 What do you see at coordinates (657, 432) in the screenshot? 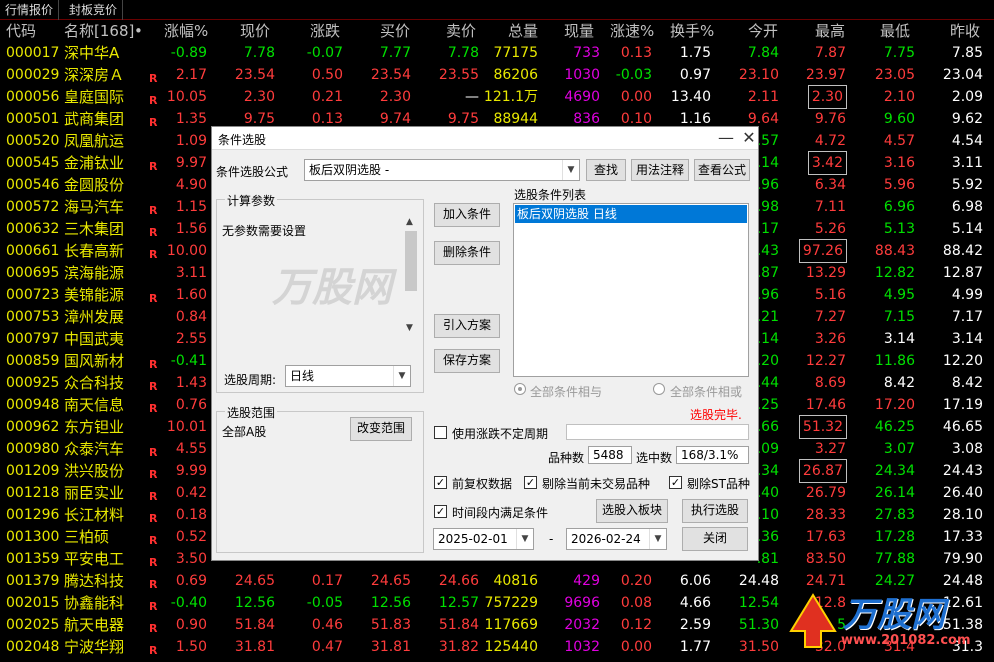
I see `uncertain-period-input` at bounding box center [657, 432].